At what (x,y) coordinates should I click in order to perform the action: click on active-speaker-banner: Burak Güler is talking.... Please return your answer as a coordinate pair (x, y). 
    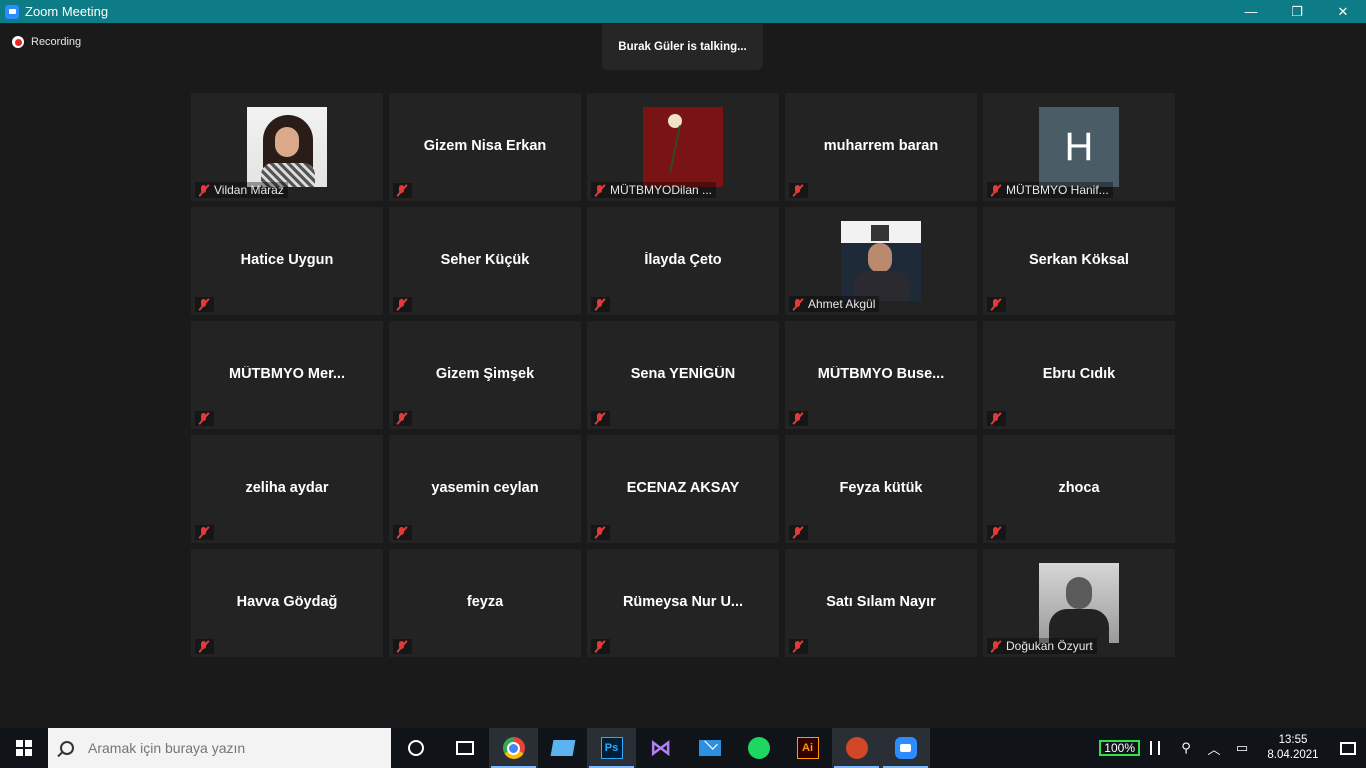
    Looking at the image, I should click on (682, 47).